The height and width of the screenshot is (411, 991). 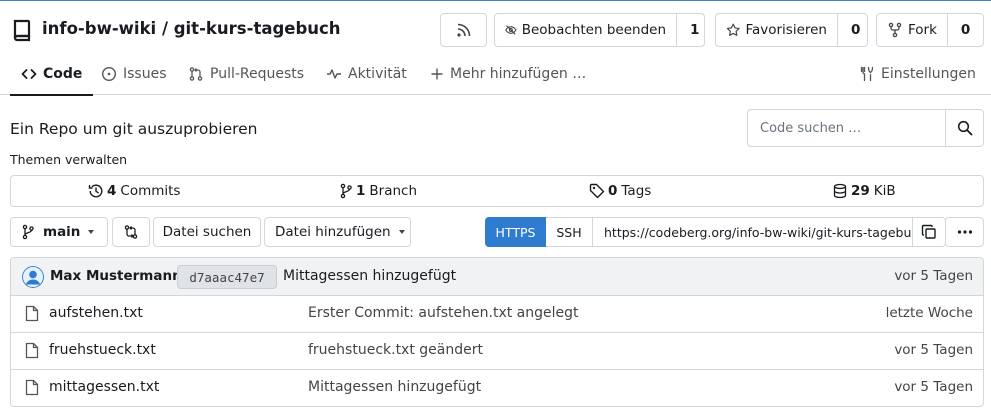 I want to click on history-icon, so click(x=95, y=191).